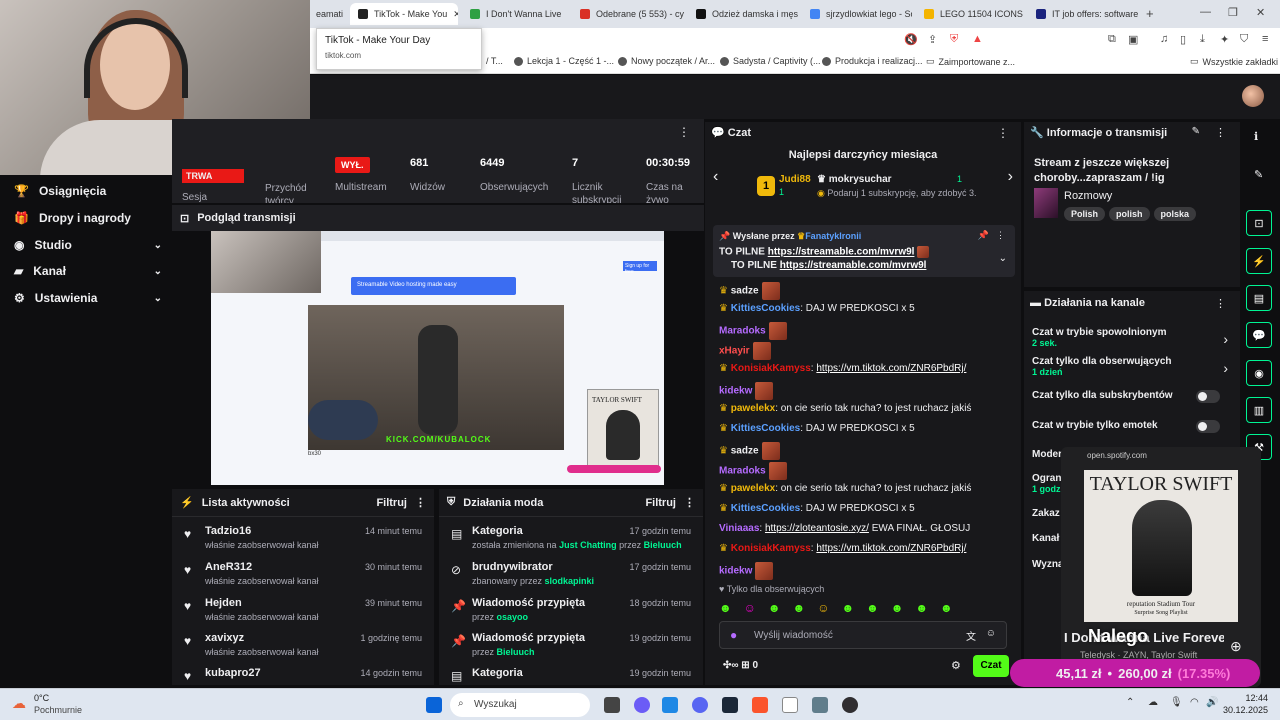  What do you see at coordinates (817, 528) in the screenshot?
I see `chat-link: https://zloteantosie.xyz/` at bounding box center [817, 528].